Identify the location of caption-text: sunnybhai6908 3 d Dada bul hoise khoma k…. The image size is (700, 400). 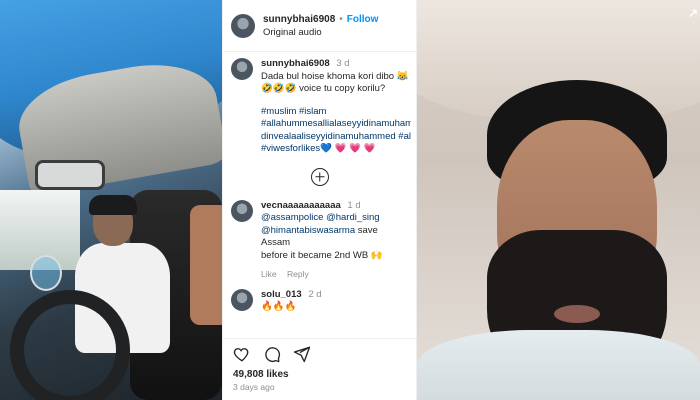
(336, 107).